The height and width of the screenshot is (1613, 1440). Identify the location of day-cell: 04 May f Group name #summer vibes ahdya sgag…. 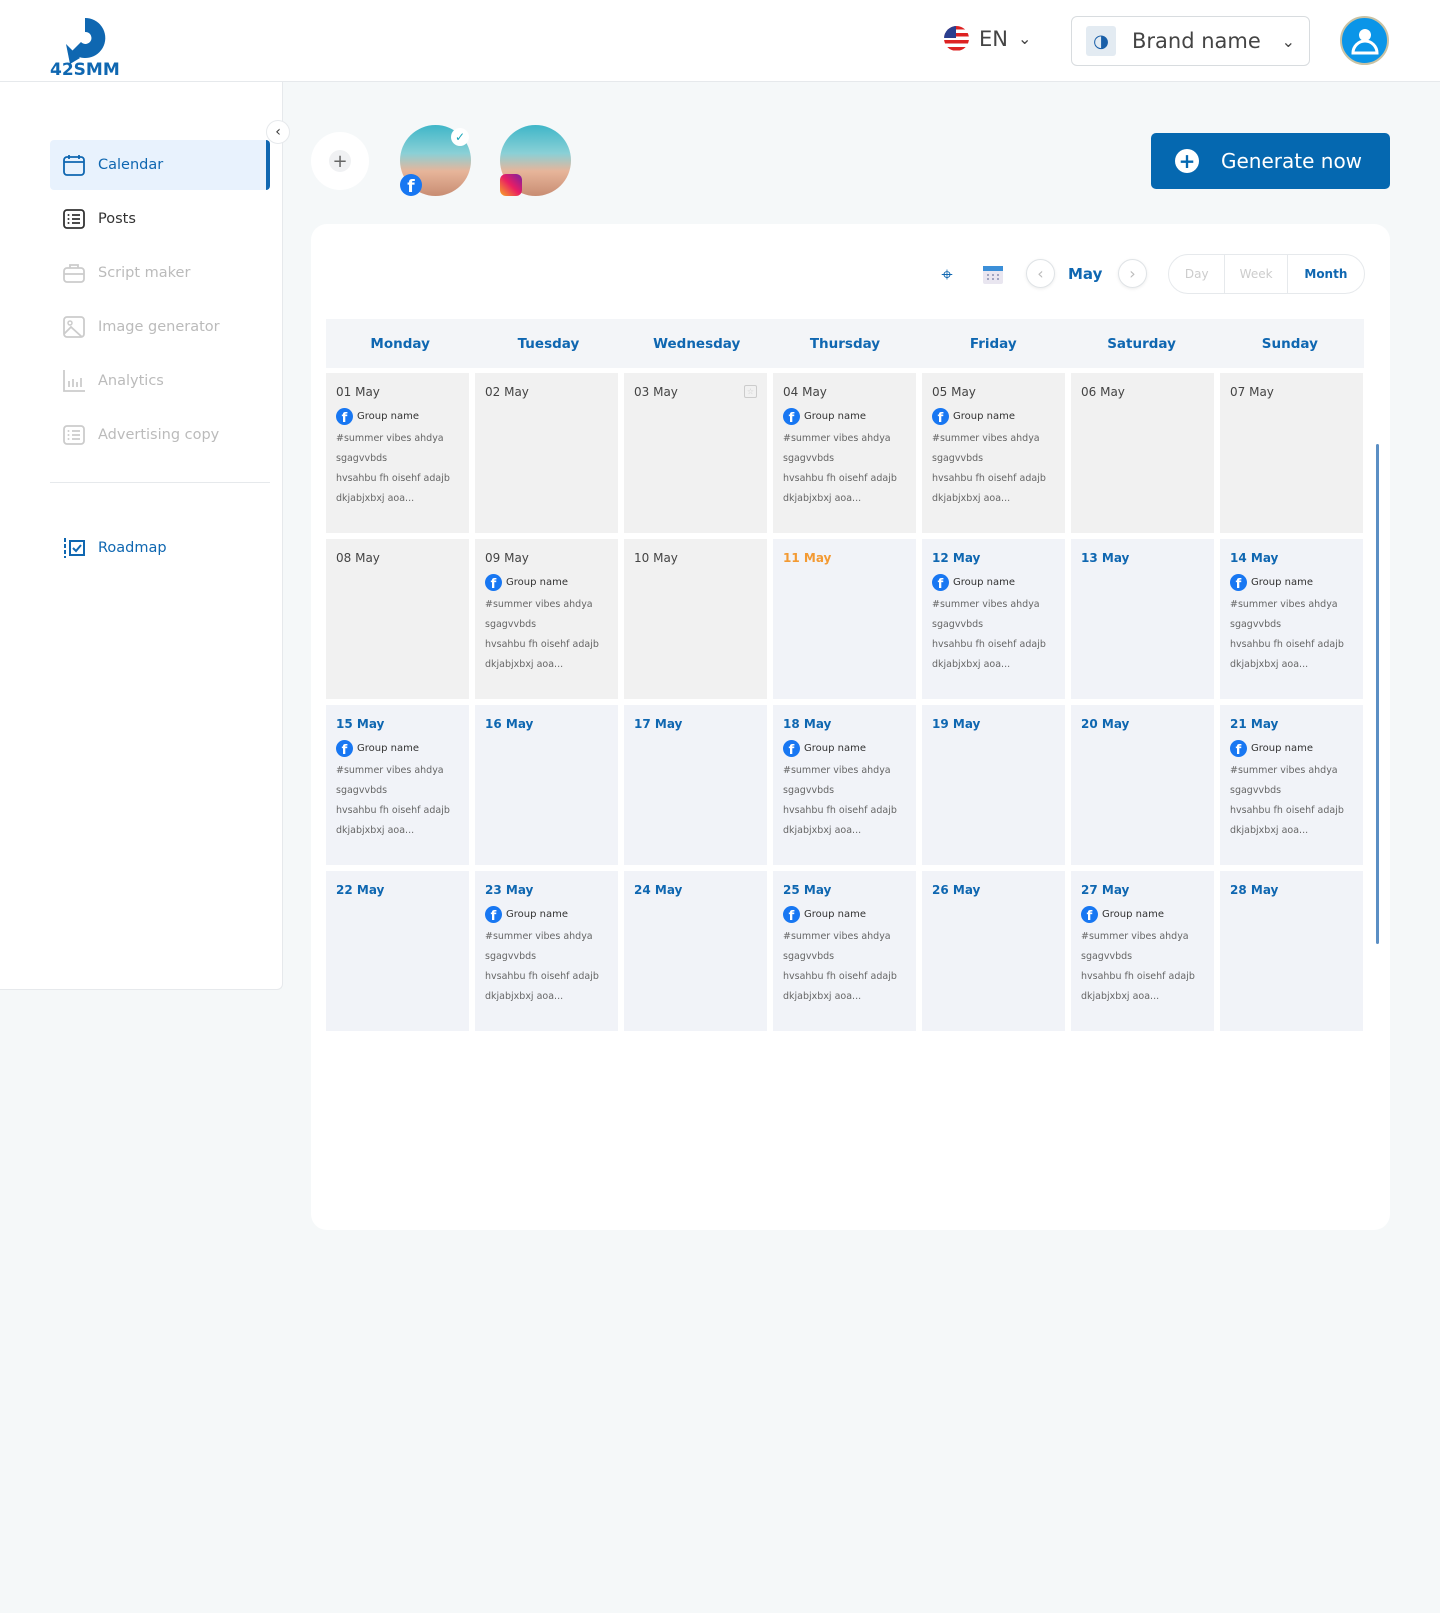
(844, 453).